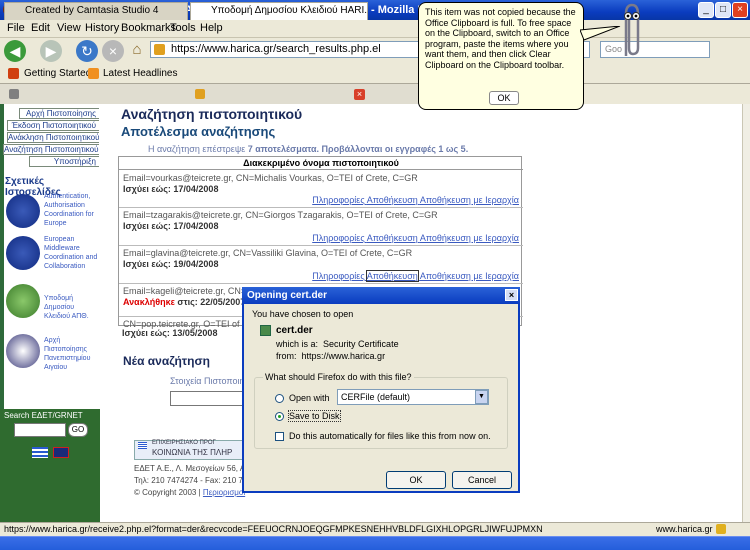  I want to click on menu-bookmarks: Bookmarks, so click(148, 28).